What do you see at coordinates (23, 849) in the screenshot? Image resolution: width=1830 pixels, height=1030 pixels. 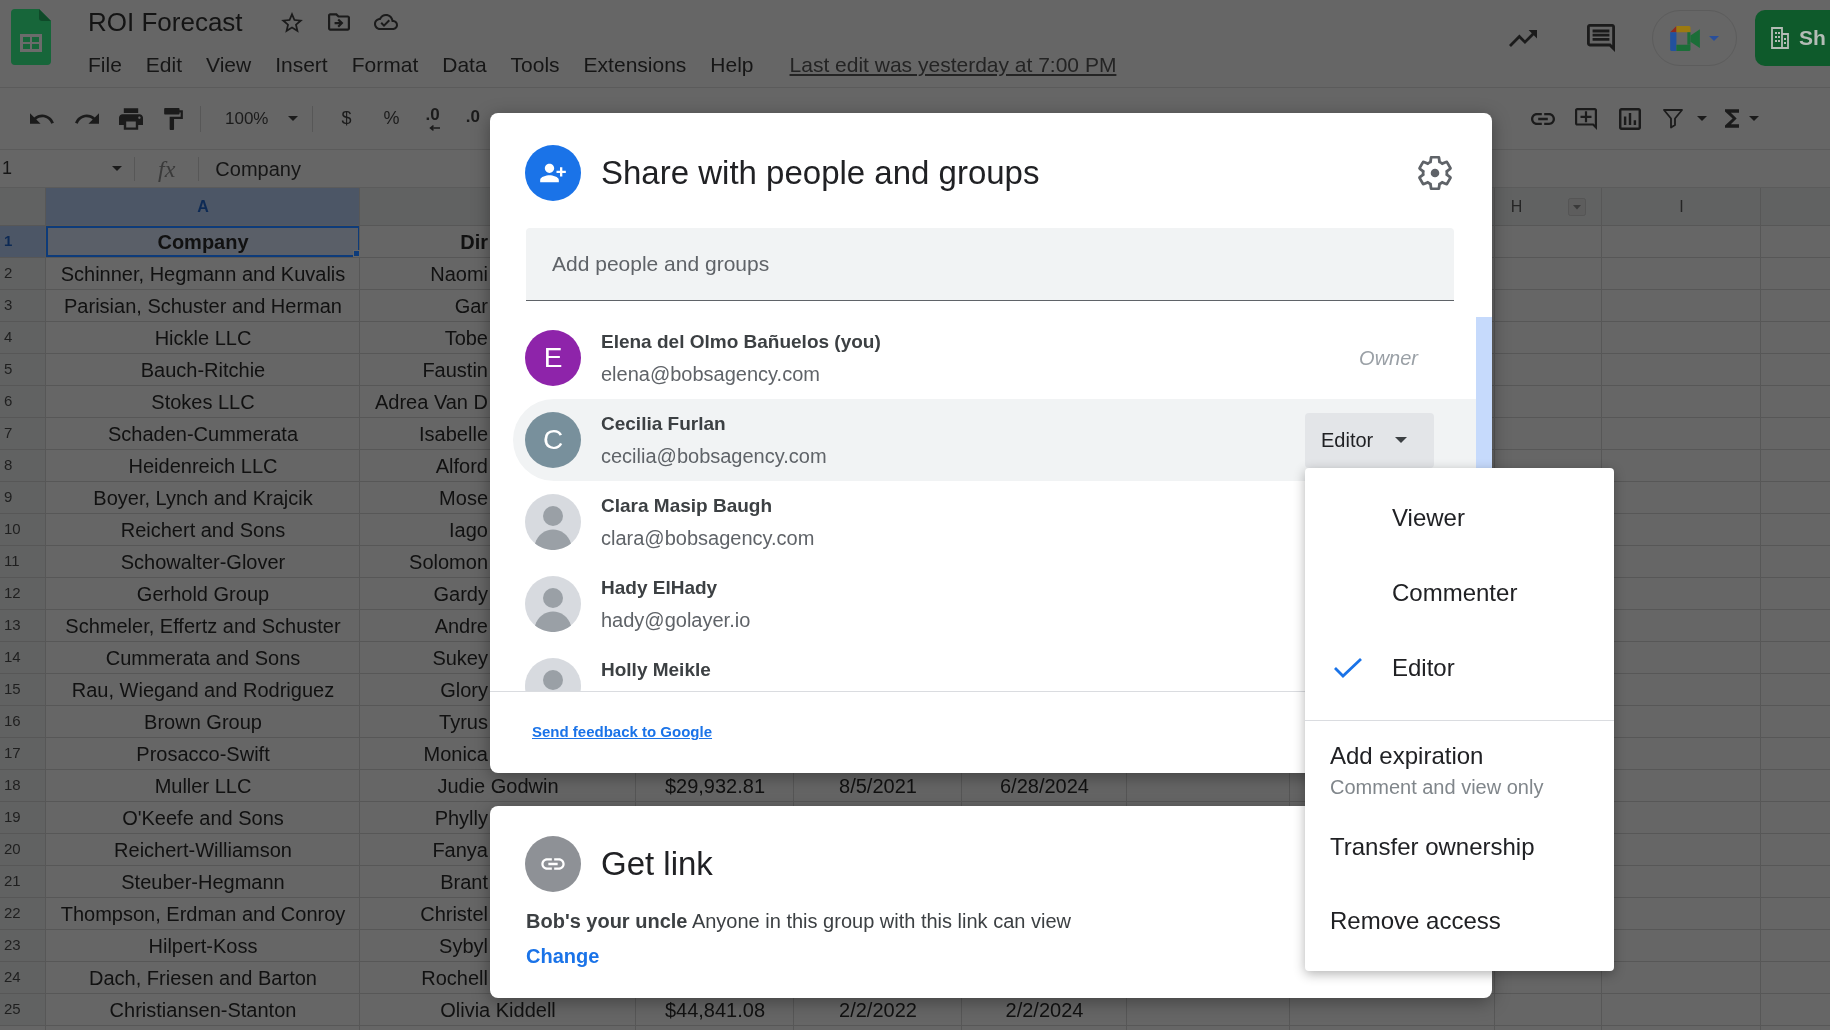 I see `row-number: 20` at bounding box center [23, 849].